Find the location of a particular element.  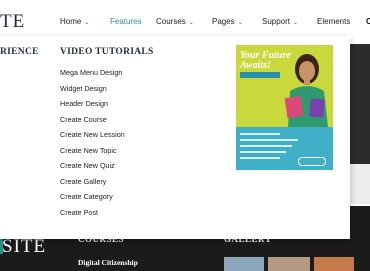

footer-logo: SITE is located at coordinates (24, 247).